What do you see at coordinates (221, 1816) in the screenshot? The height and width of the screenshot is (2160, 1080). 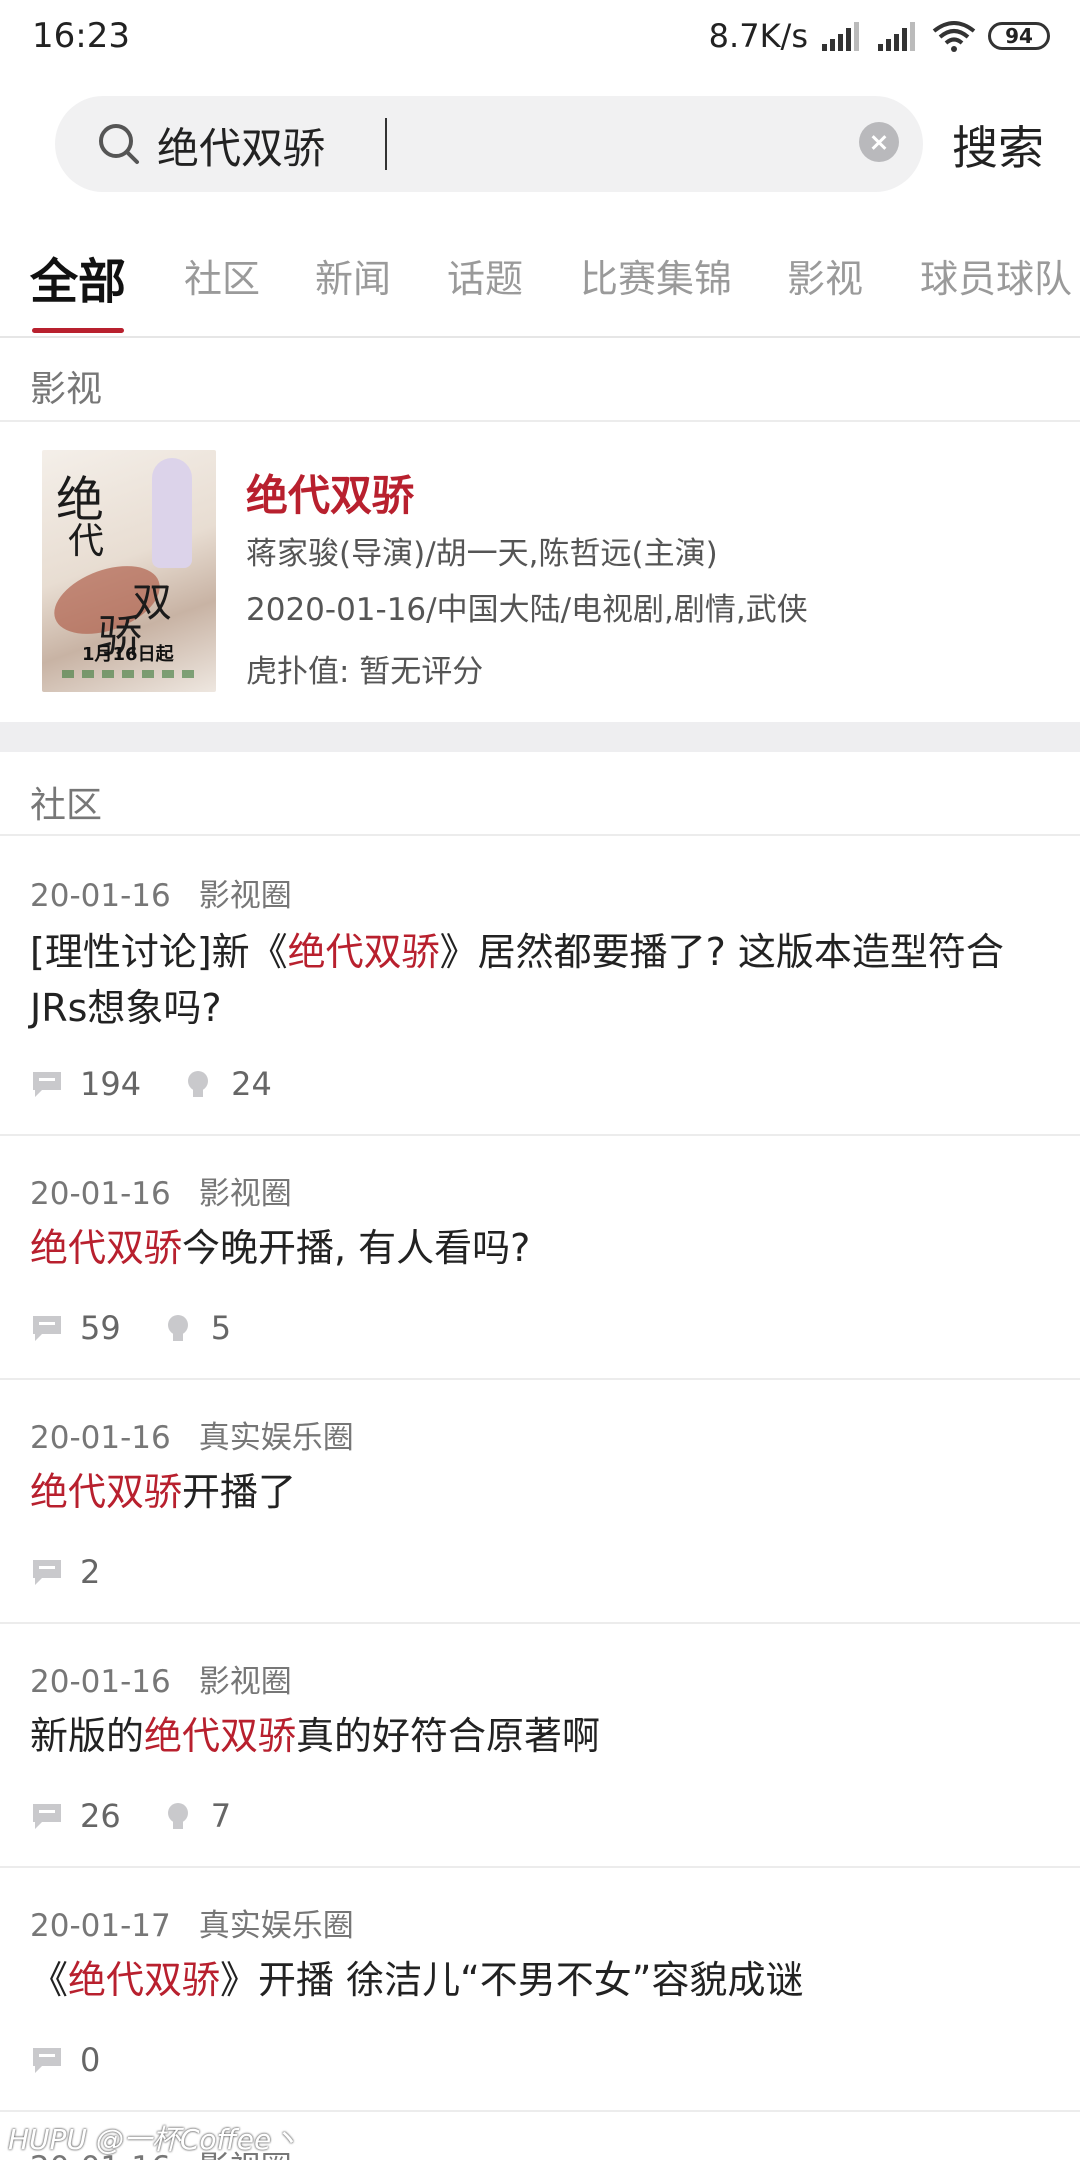 I see `light-count: 7` at bounding box center [221, 1816].